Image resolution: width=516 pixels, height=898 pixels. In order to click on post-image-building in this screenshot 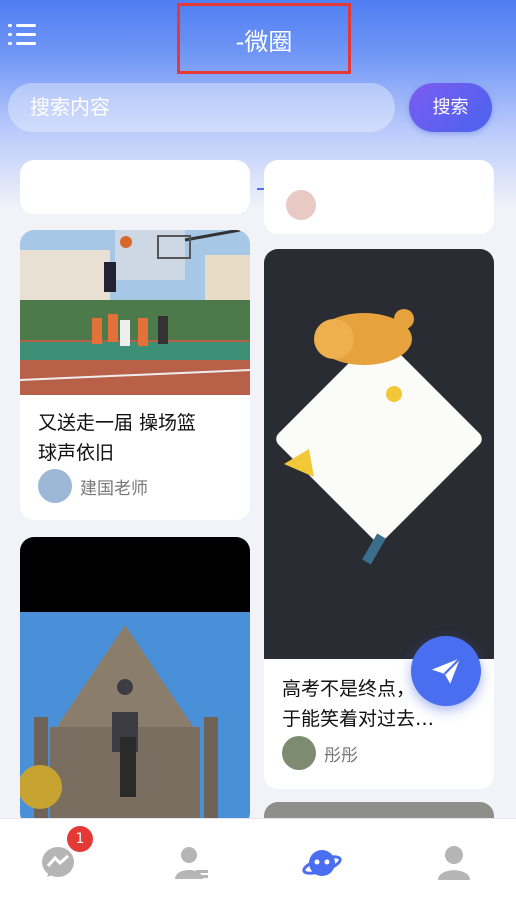, I will do `click(135, 682)`.